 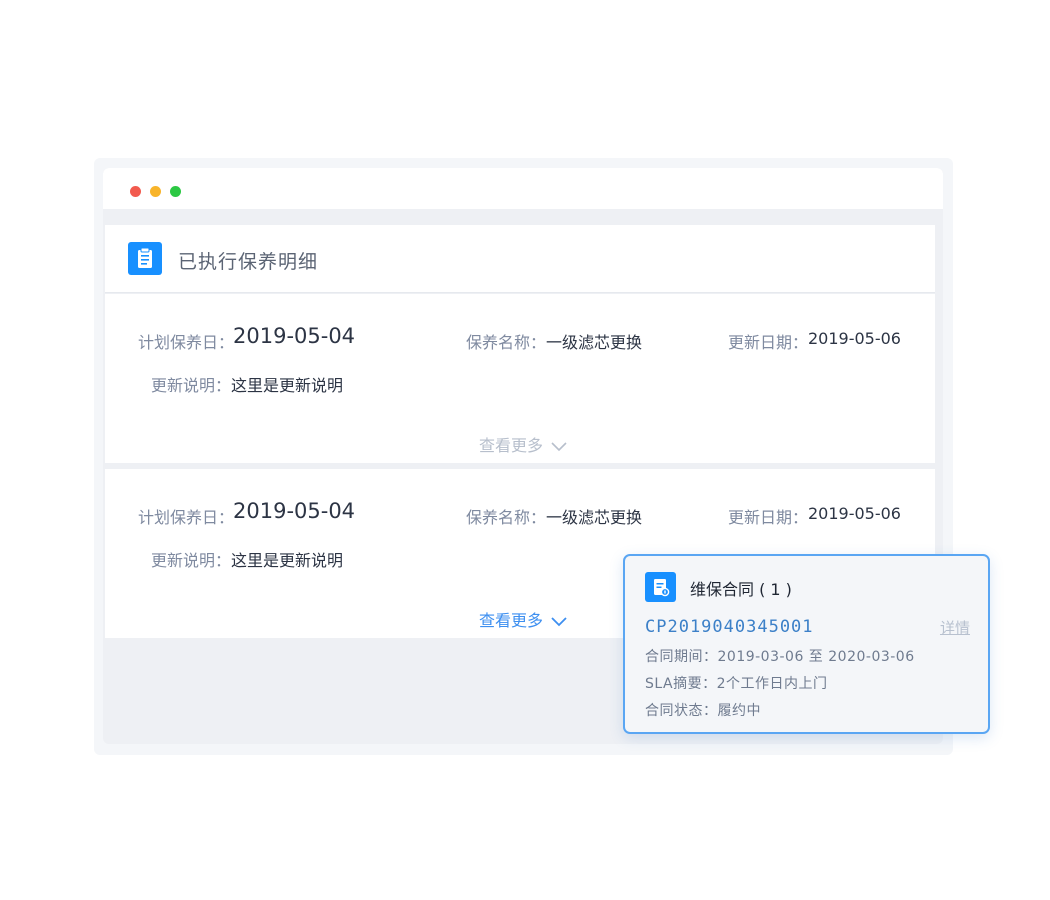 What do you see at coordinates (729, 627) in the screenshot?
I see `contract-number-link: CP2019040345001` at bounding box center [729, 627].